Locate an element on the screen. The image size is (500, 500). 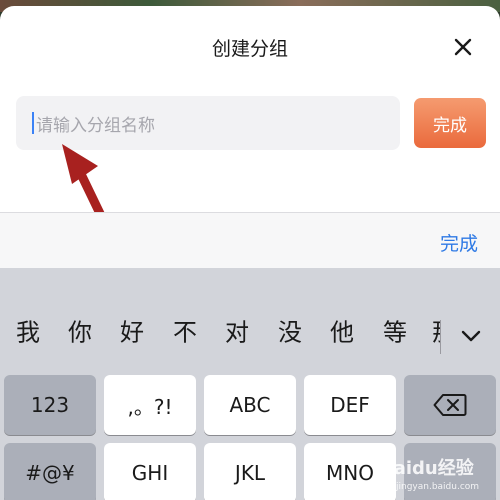
key-mno: MNO is located at coordinates (350, 471).